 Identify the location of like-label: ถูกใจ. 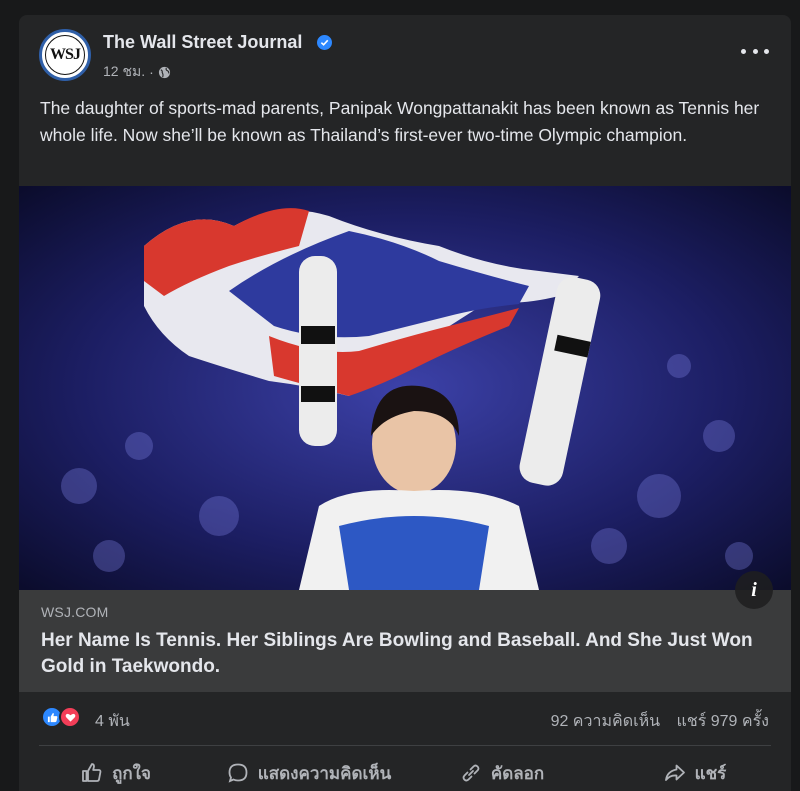
(131, 773).